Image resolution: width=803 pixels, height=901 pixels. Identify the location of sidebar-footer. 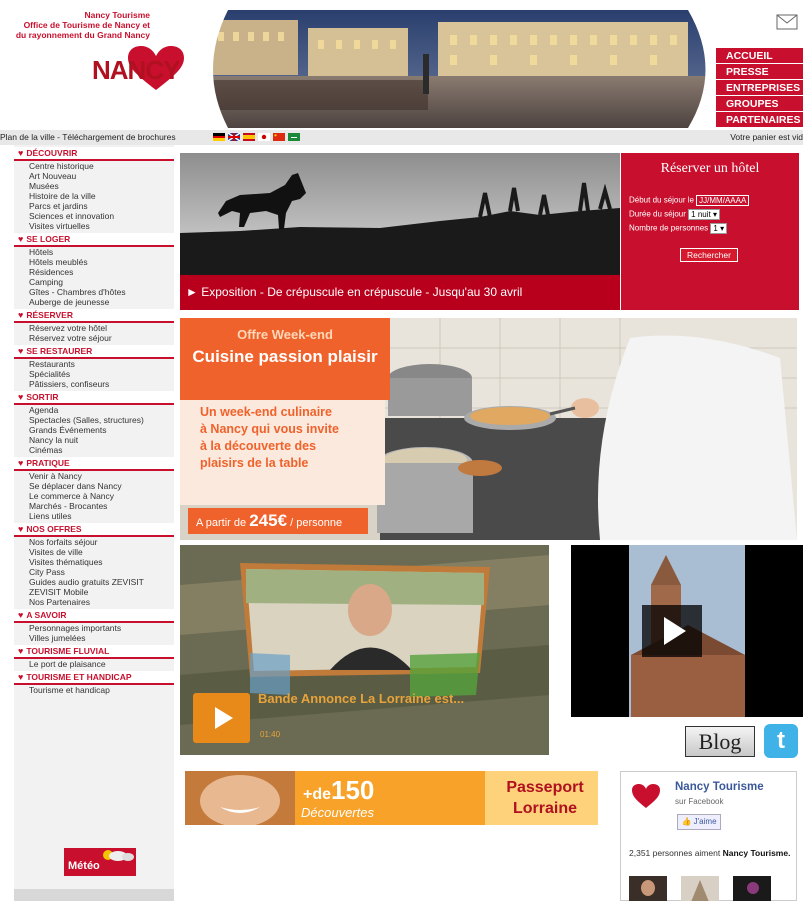
(94, 895).